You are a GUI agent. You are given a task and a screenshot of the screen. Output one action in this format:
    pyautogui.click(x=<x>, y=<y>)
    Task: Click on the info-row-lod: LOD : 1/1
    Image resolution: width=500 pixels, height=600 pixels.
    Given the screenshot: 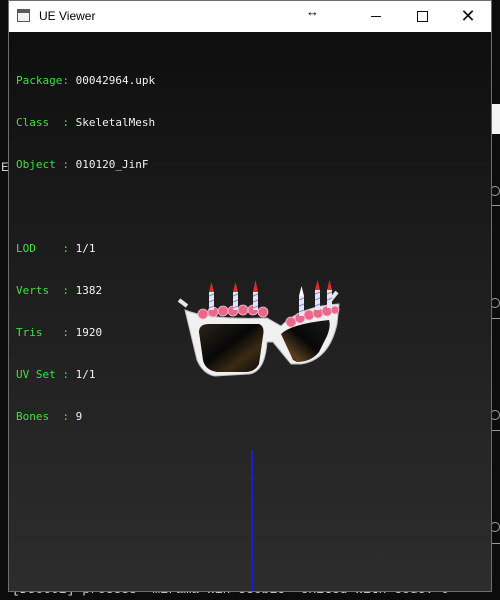 What is the action you would take?
    pyautogui.click(x=85, y=249)
    